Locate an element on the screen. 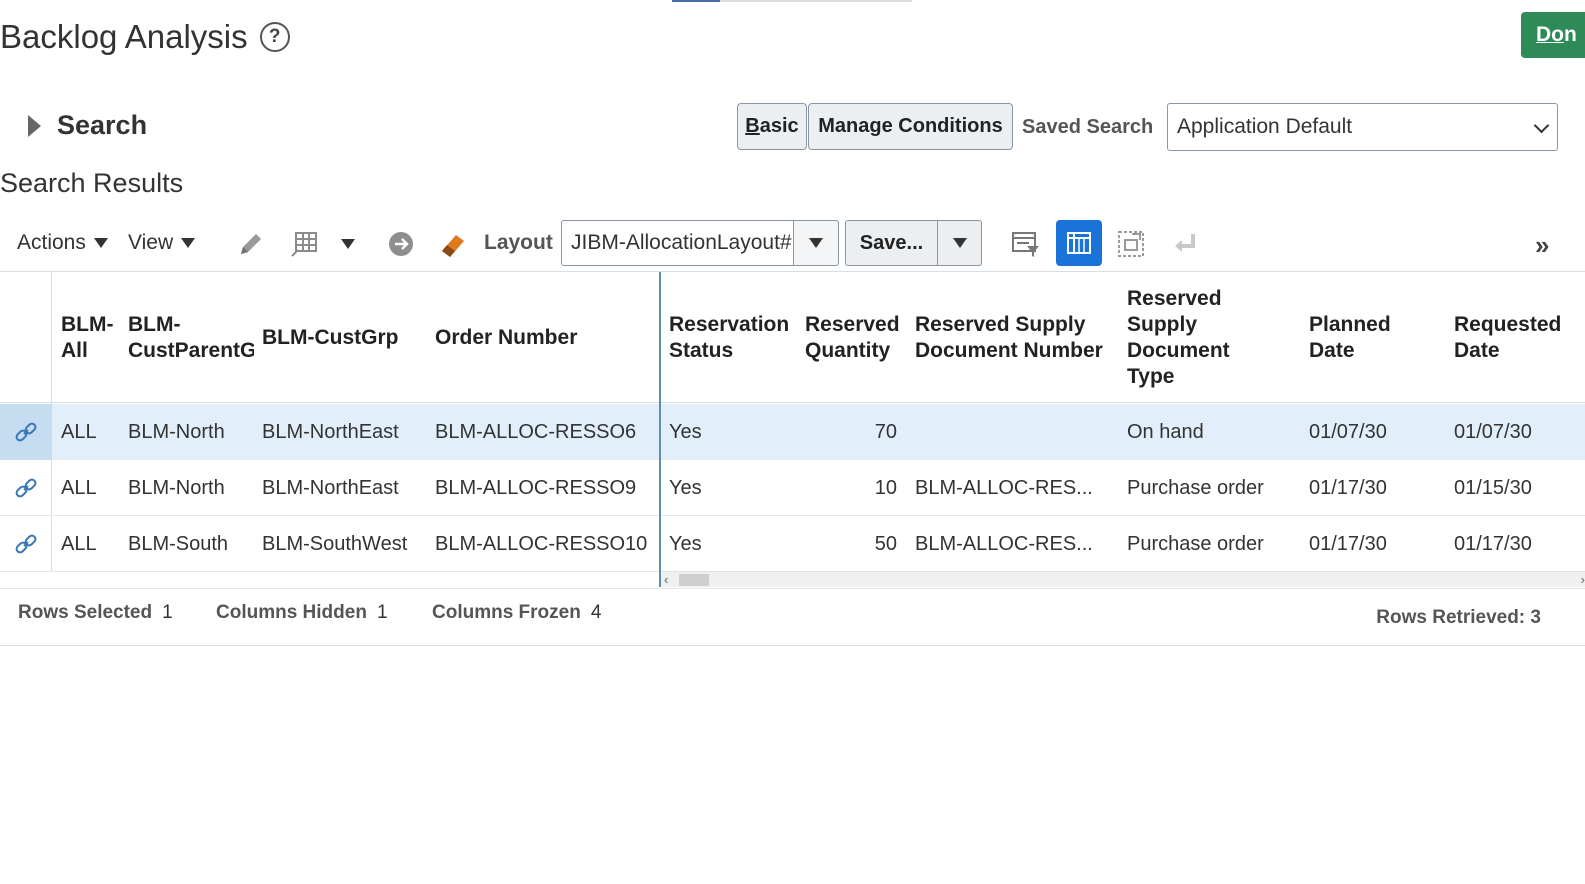 The width and height of the screenshot is (1585, 884). scroll-right-icon: › is located at coordinates (1583, 579).